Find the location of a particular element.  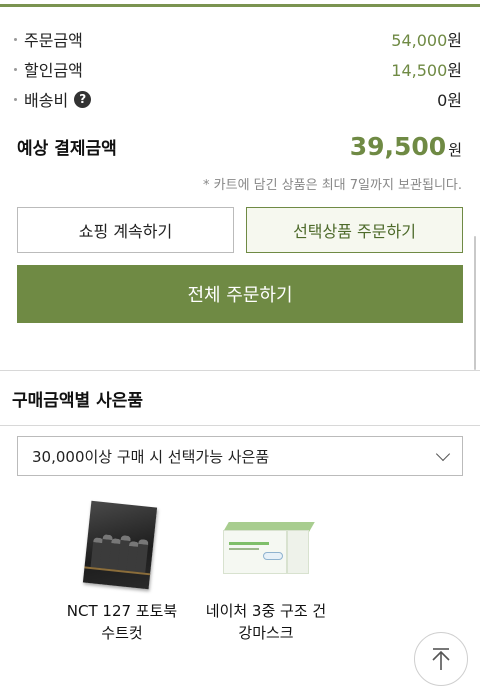

summary-row-shipping: 배송비? 0원 is located at coordinates (238, 99).